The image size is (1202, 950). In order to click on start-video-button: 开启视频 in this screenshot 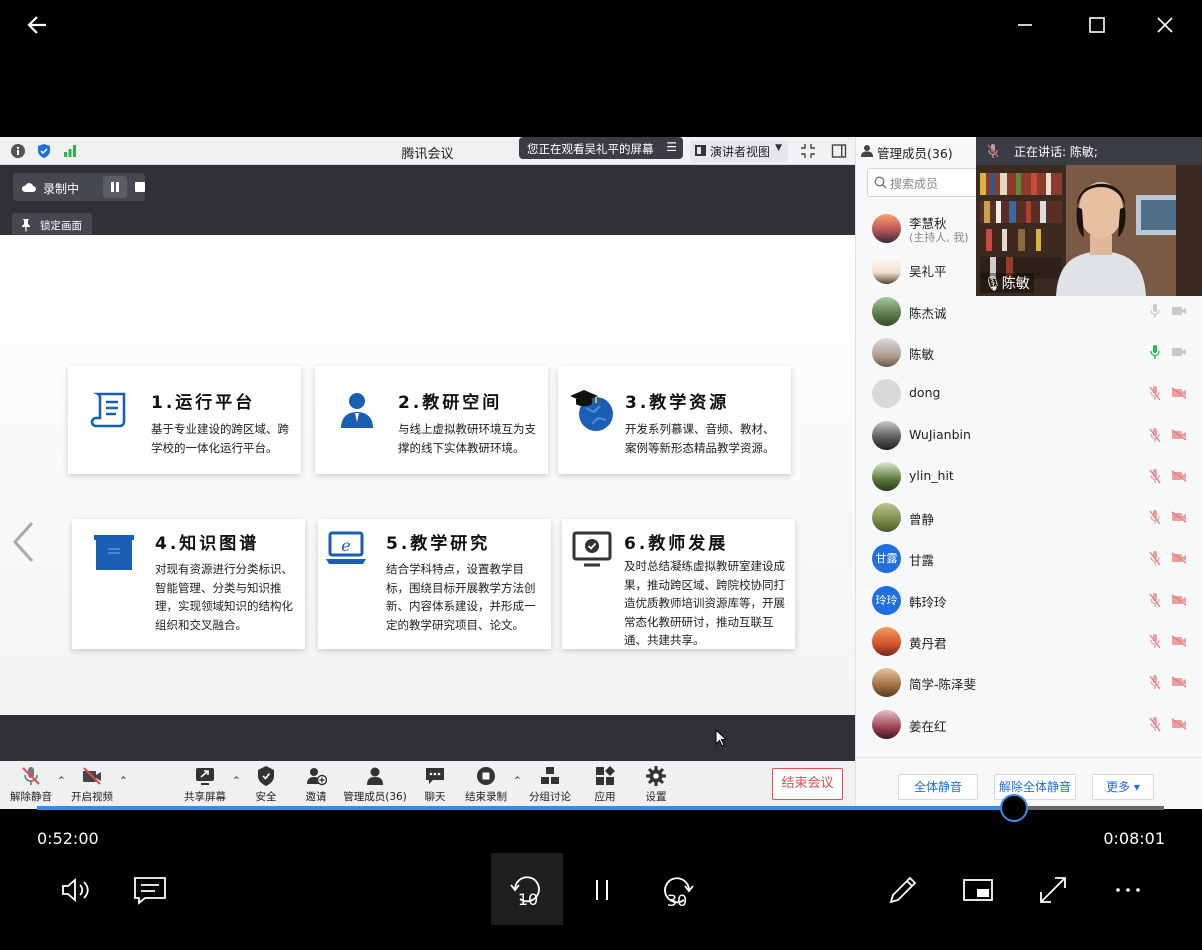, I will do `click(92, 784)`.